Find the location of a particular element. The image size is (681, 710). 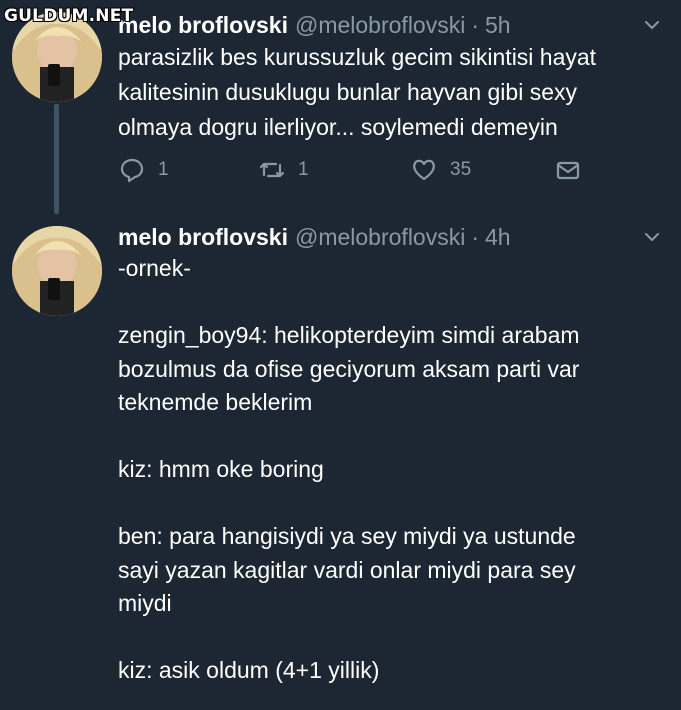

tweet-line: -ornek- is located at coordinates (154, 268).